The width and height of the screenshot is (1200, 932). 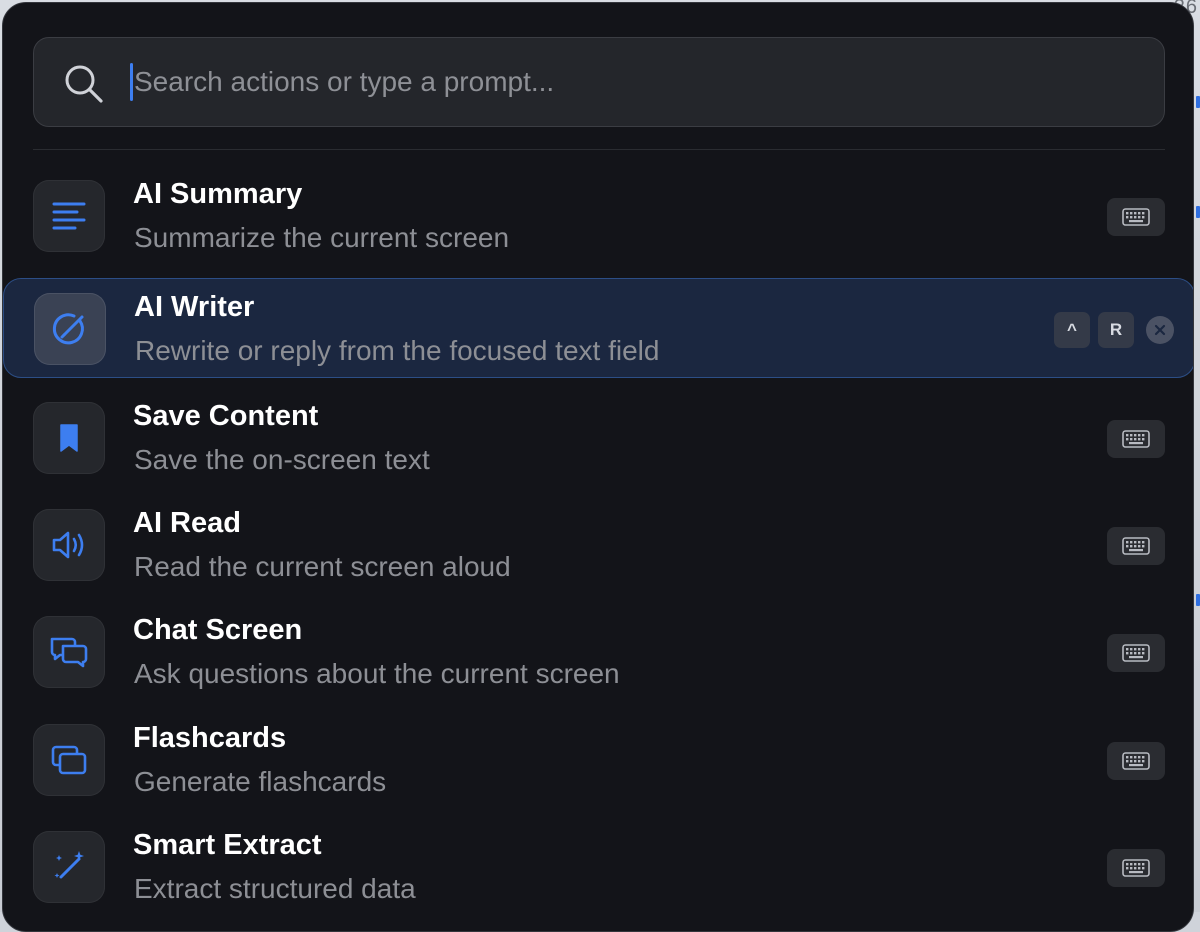 What do you see at coordinates (599, 149) in the screenshot?
I see `divider` at bounding box center [599, 149].